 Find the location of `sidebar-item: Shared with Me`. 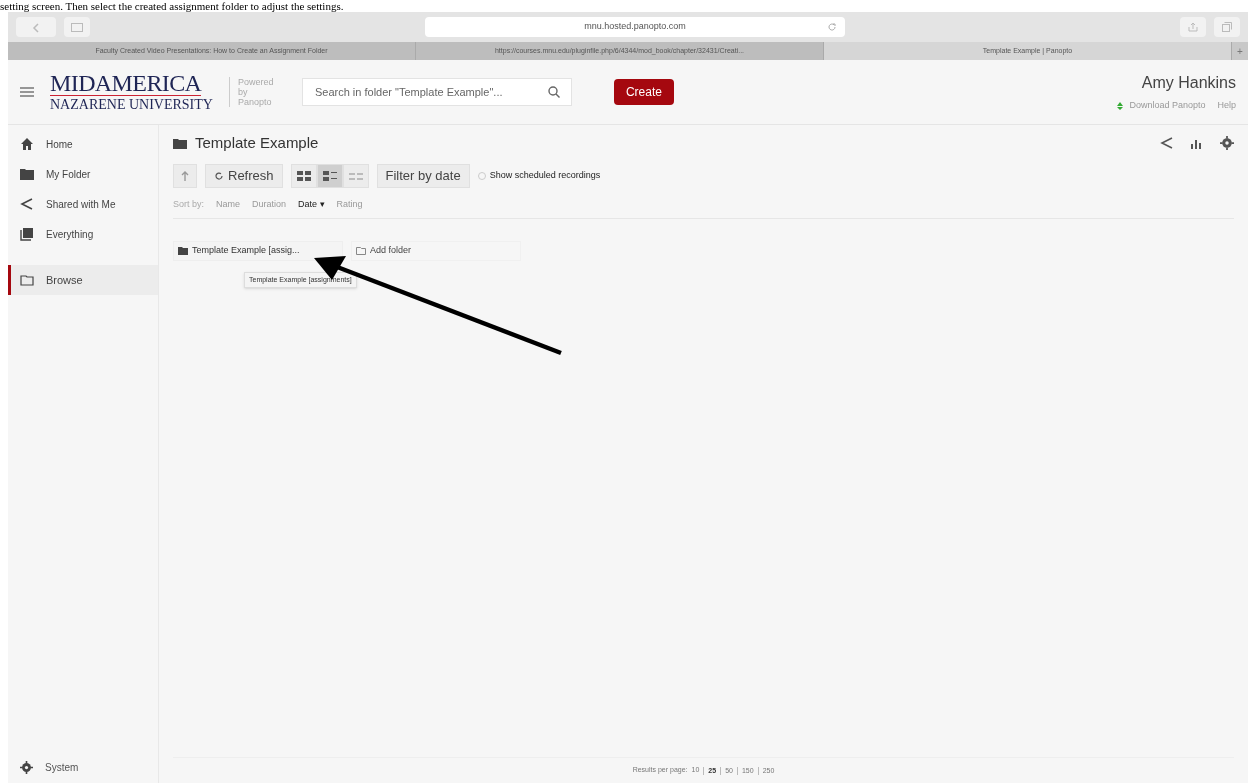

sidebar-item: Shared with Me is located at coordinates (83, 204).